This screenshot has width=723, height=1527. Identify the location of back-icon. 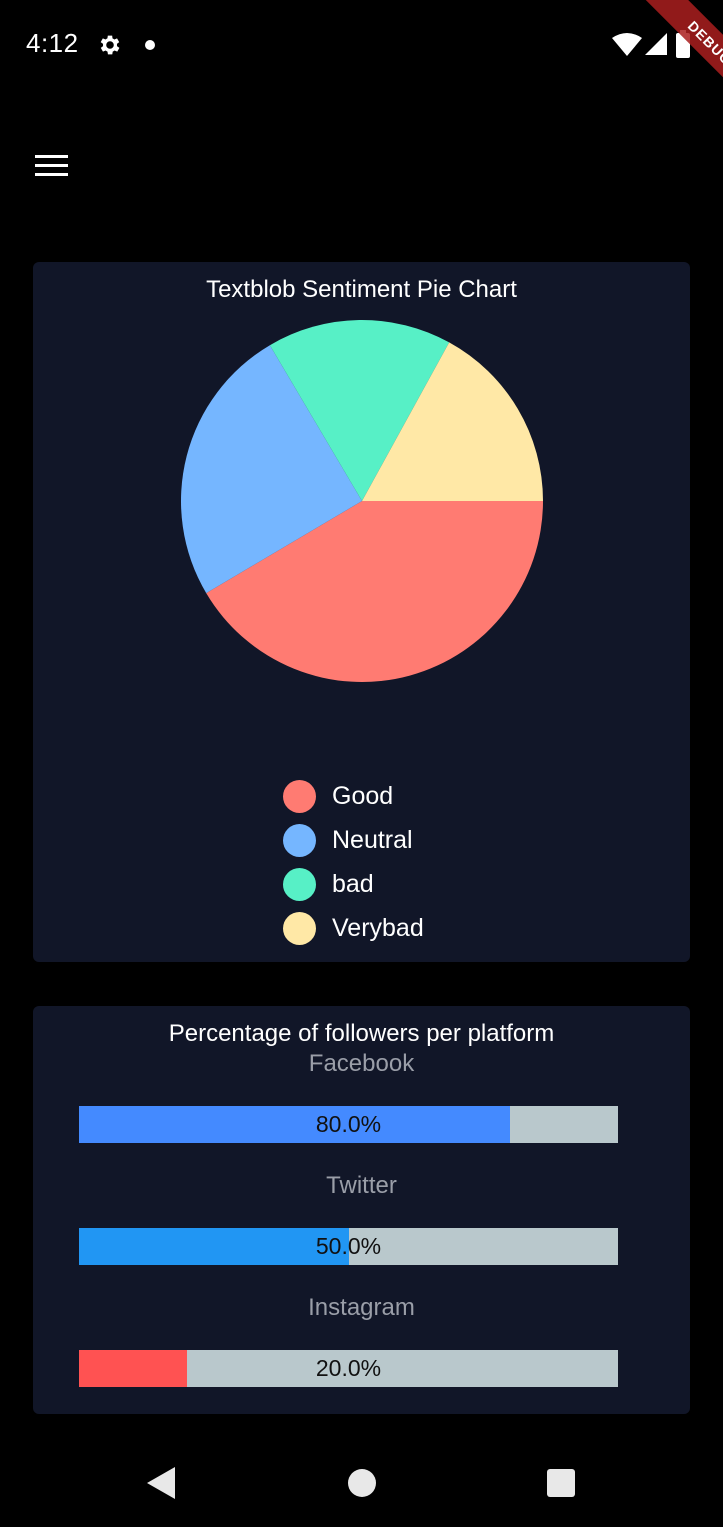
(161, 1483).